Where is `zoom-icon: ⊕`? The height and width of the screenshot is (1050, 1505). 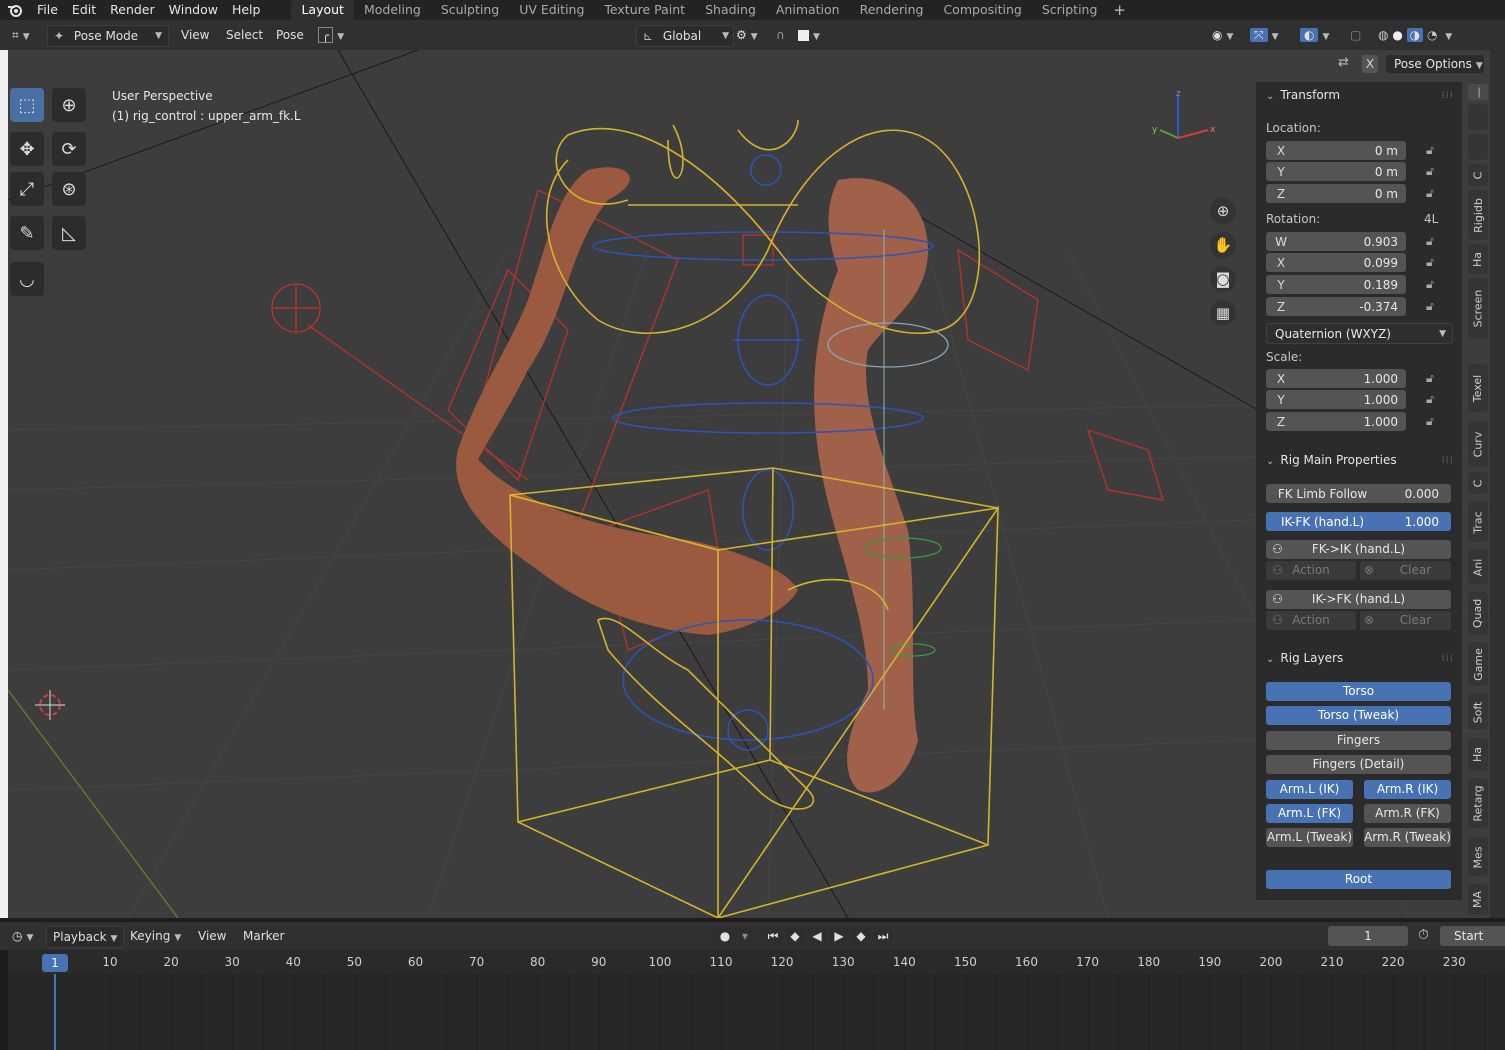
zoom-icon: ⊕ is located at coordinates (1223, 211).